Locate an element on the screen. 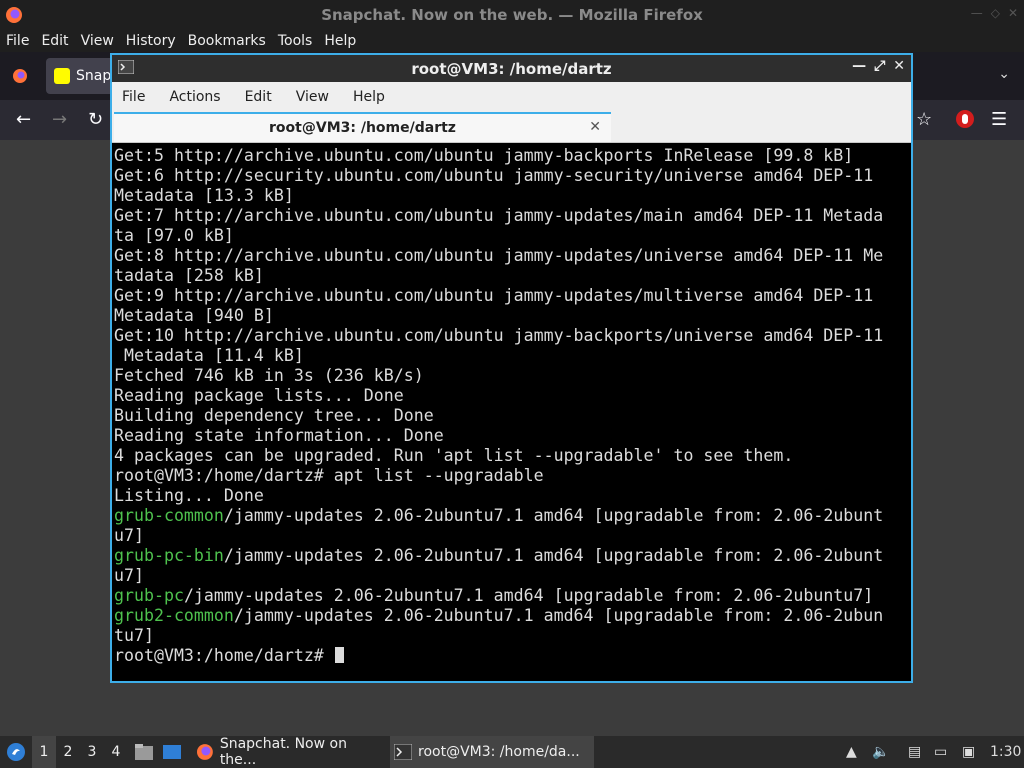  terminal-titlebar: root@VM3: /home/dartz — ⤢ ✕ is located at coordinates (511, 68).